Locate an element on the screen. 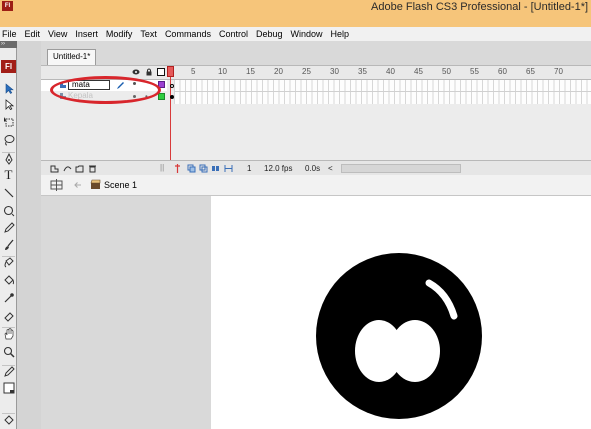  timeline-footer: || 1 12.0 fps 0.0s < is located at coordinates (316, 168).